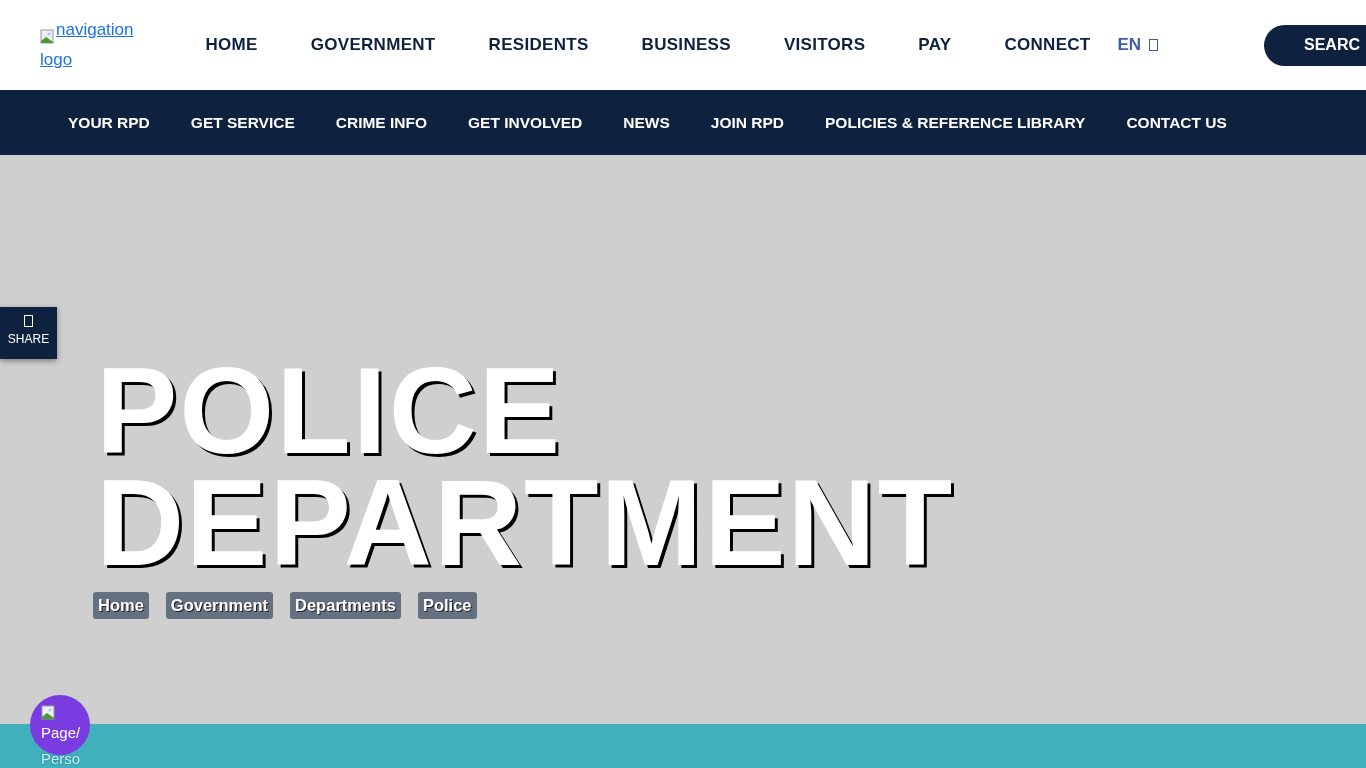 The width and height of the screenshot is (1366, 768). What do you see at coordinates (345, 605) in the screenshot?
I see `breadcrumb-link: Departments` at bounding box center [345, 605].